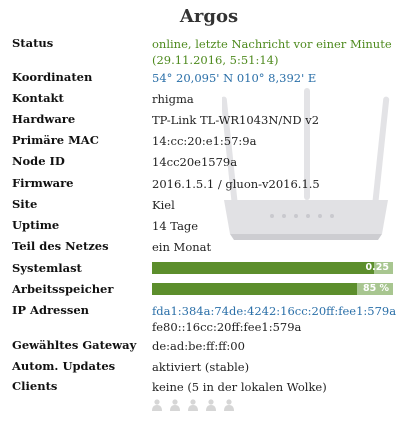 This screenshot has height=431, width=418. Describe the element at coordinates (47, 268) in the screenshot. I see `load-label: Systemlast` at that location.